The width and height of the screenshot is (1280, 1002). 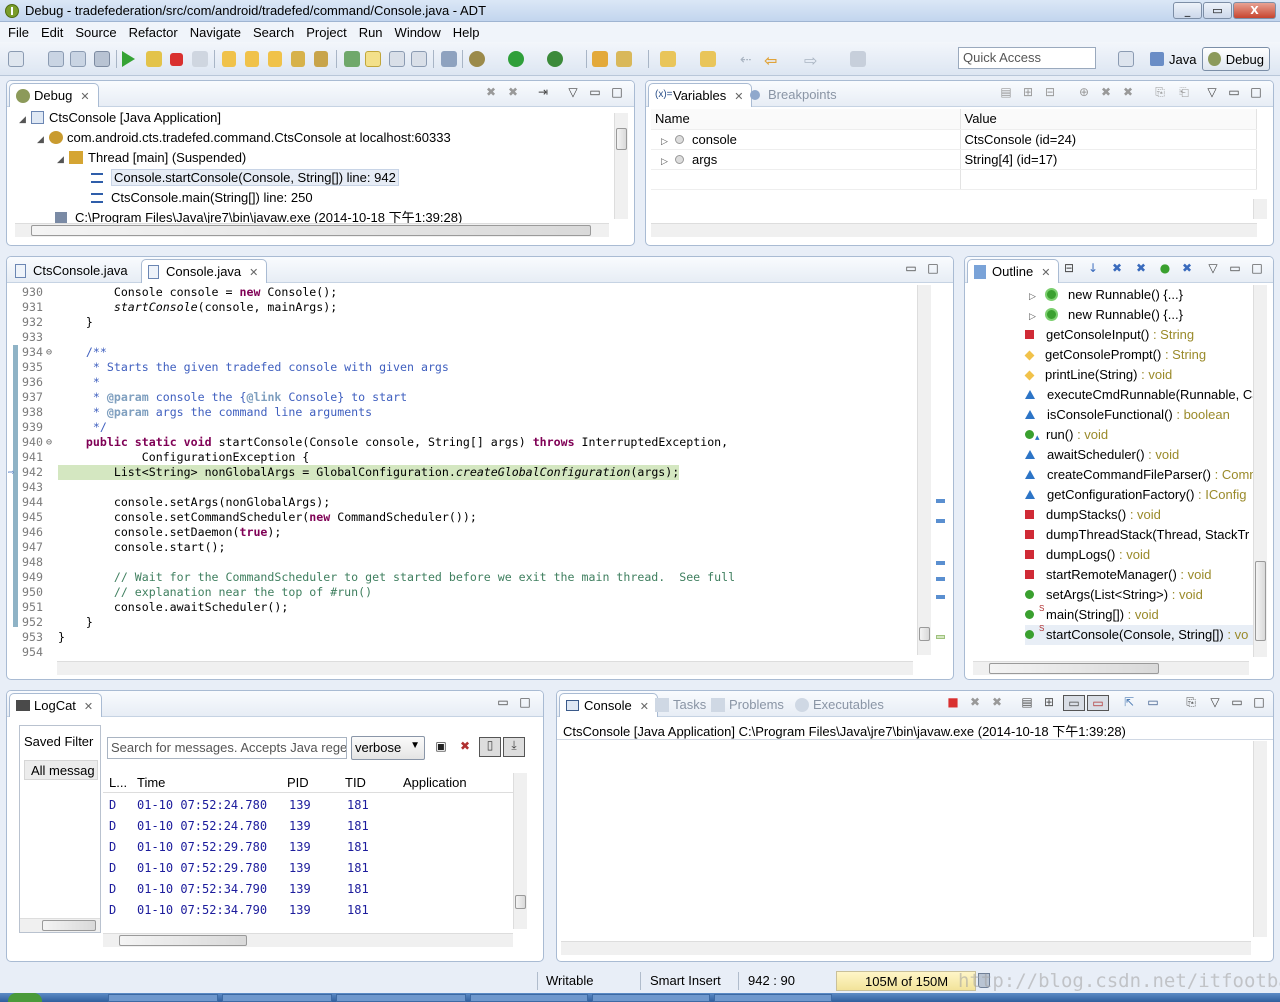 What do you see at coordinates (38, 622) in the screenshot?
I see `line-number: 952` at bounding box center [38, 622].